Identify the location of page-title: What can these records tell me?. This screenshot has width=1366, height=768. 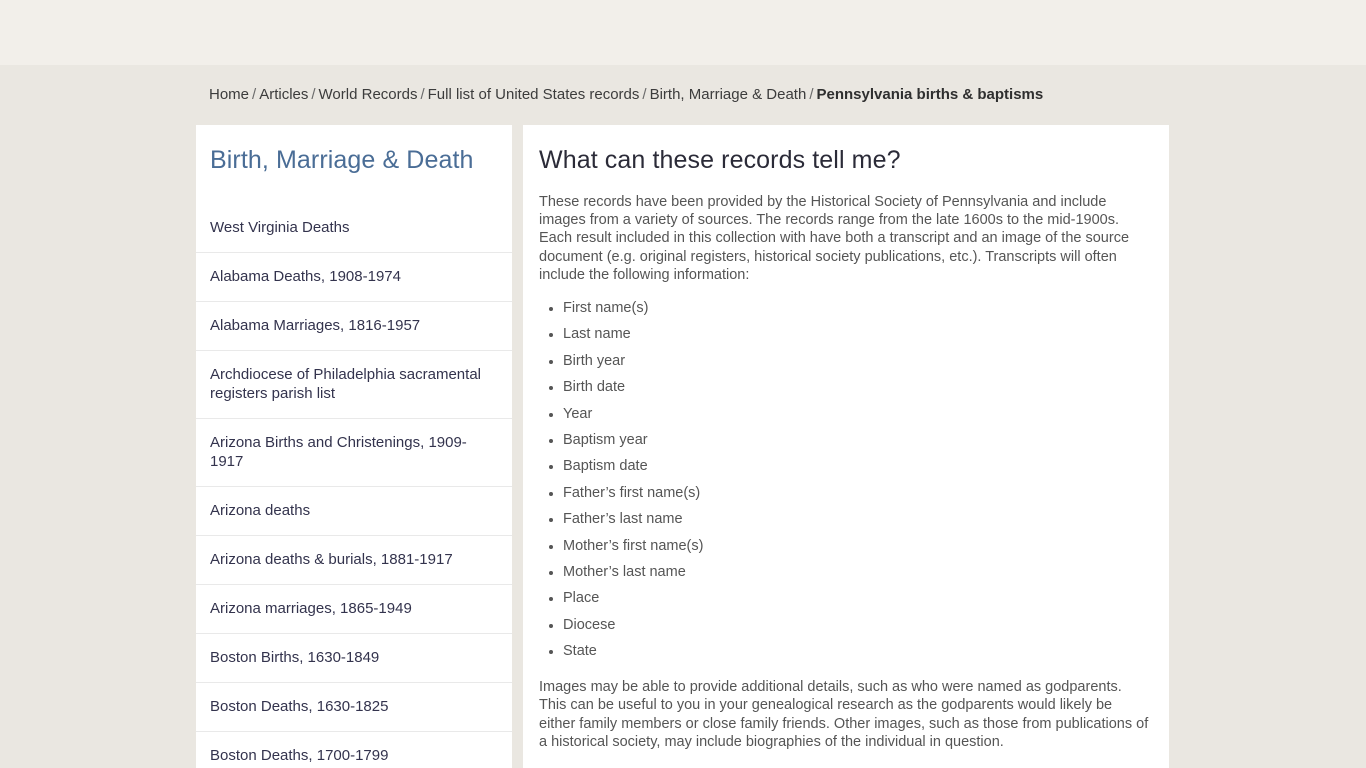
(720, 160).